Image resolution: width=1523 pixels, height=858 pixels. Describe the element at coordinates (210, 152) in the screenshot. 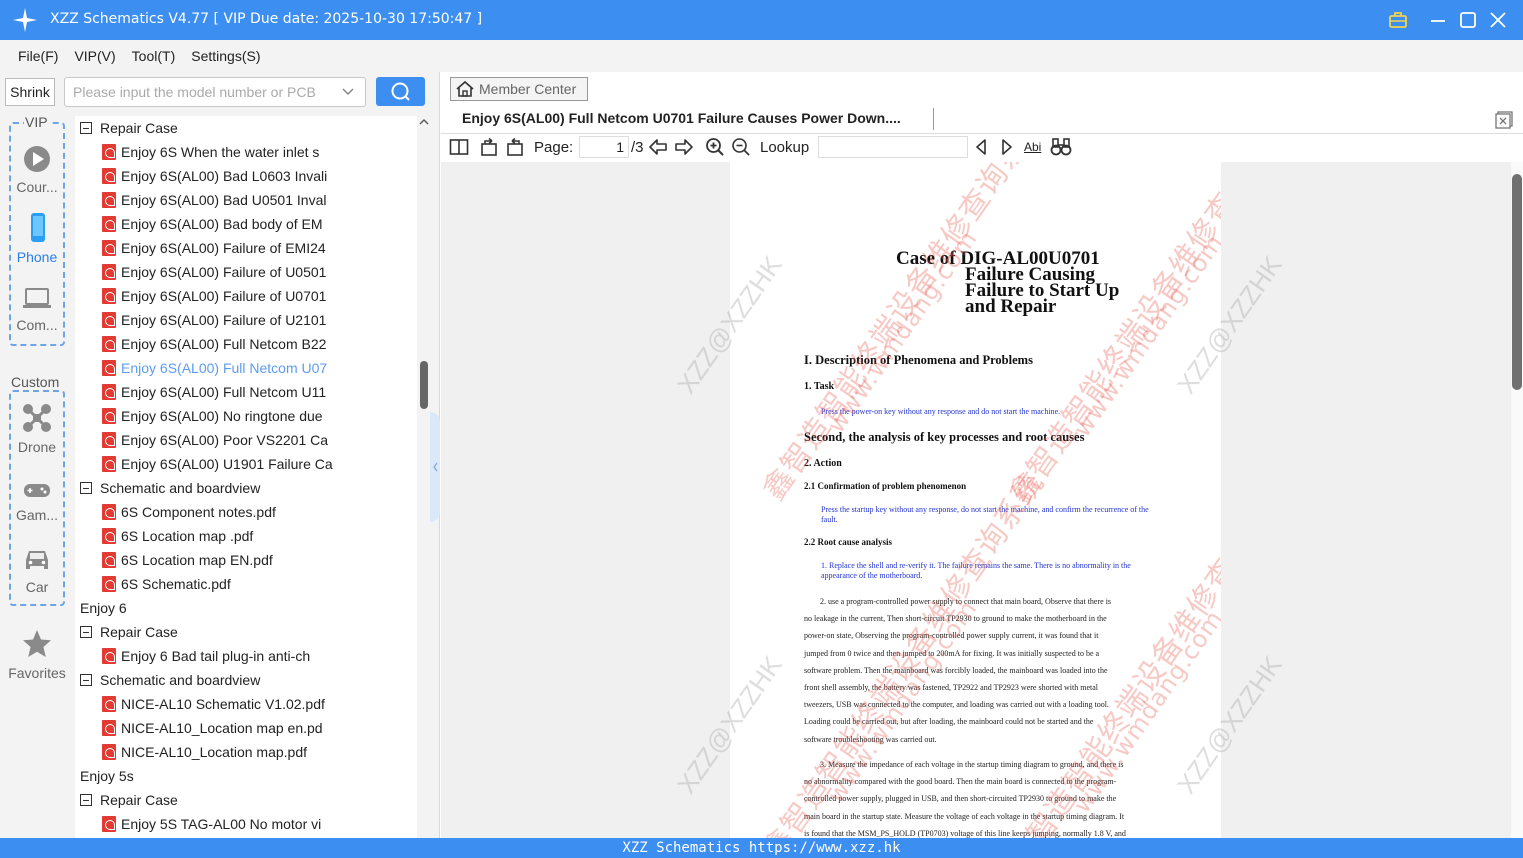

I see `tree-file-item: Enjoy 6S When the water inlet s` at that location.